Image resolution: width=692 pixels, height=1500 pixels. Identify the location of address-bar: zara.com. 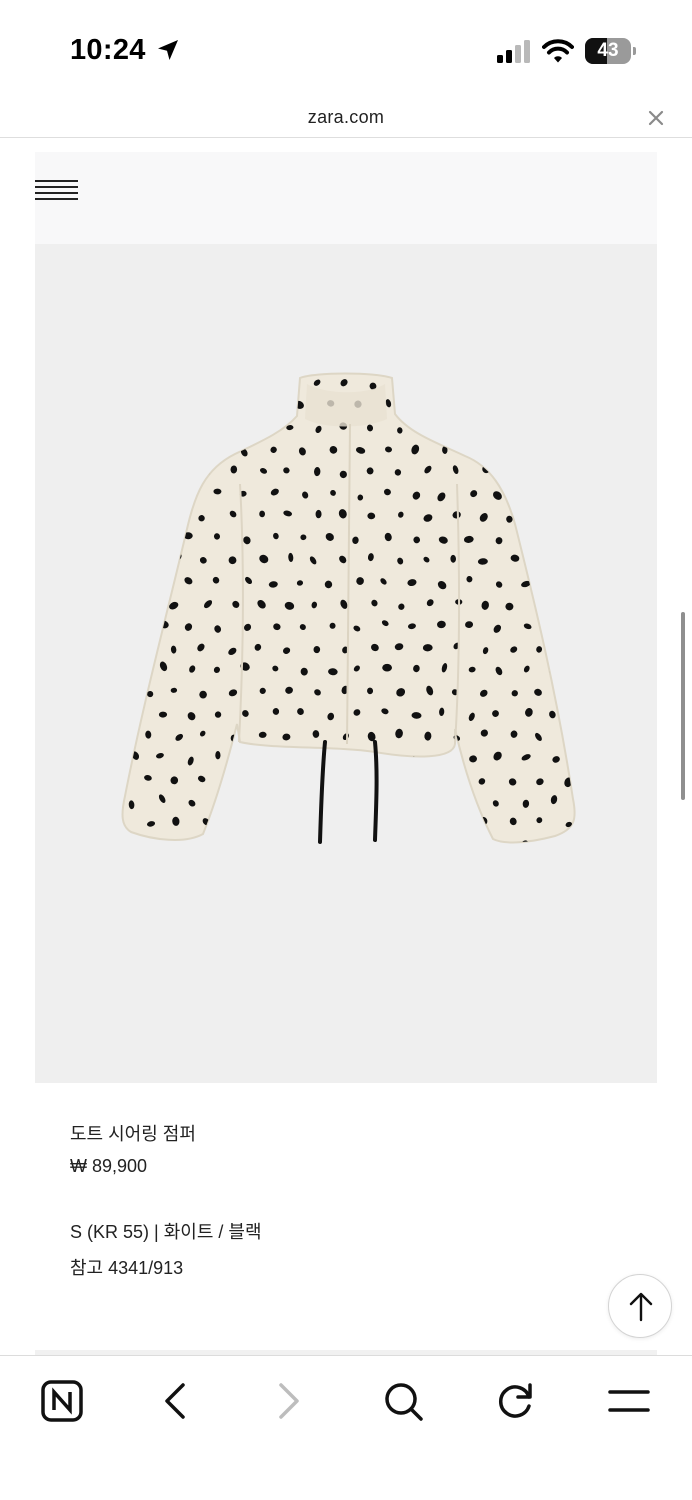
(346, 119).